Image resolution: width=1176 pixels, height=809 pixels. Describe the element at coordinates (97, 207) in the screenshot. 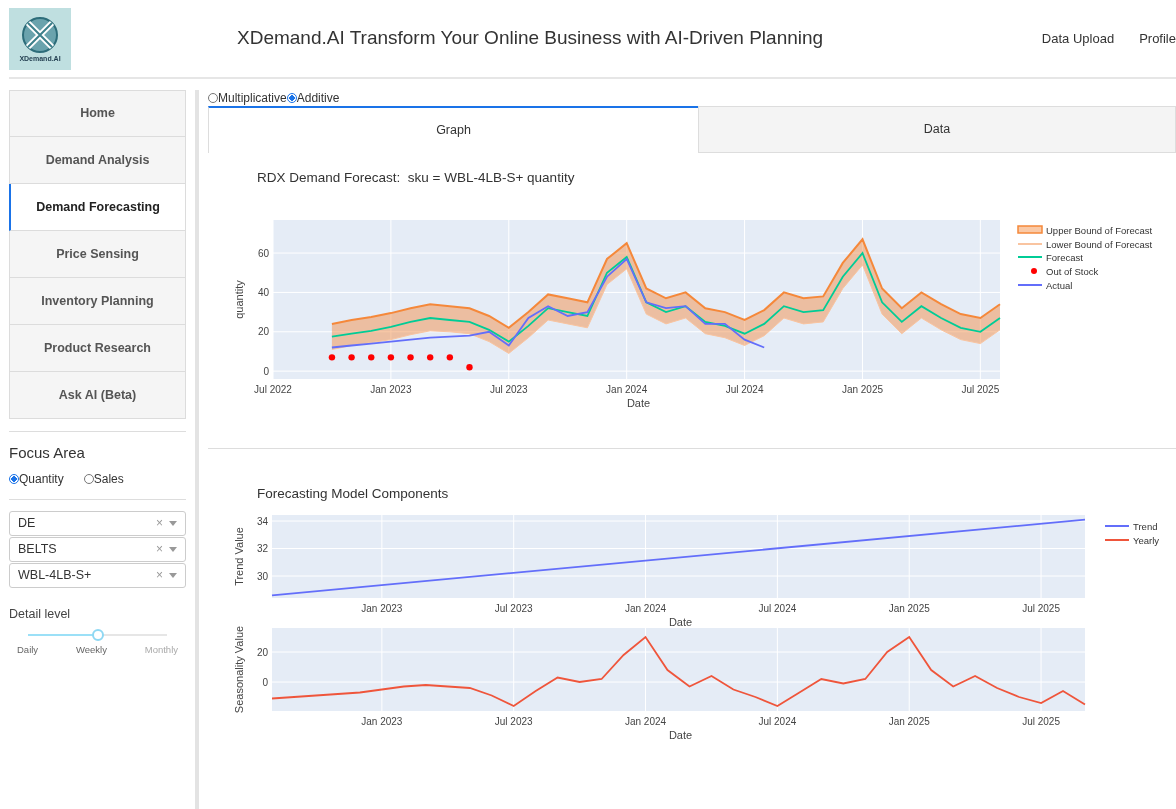

I see `sidebar-item: Demand Forecasting` at that location.